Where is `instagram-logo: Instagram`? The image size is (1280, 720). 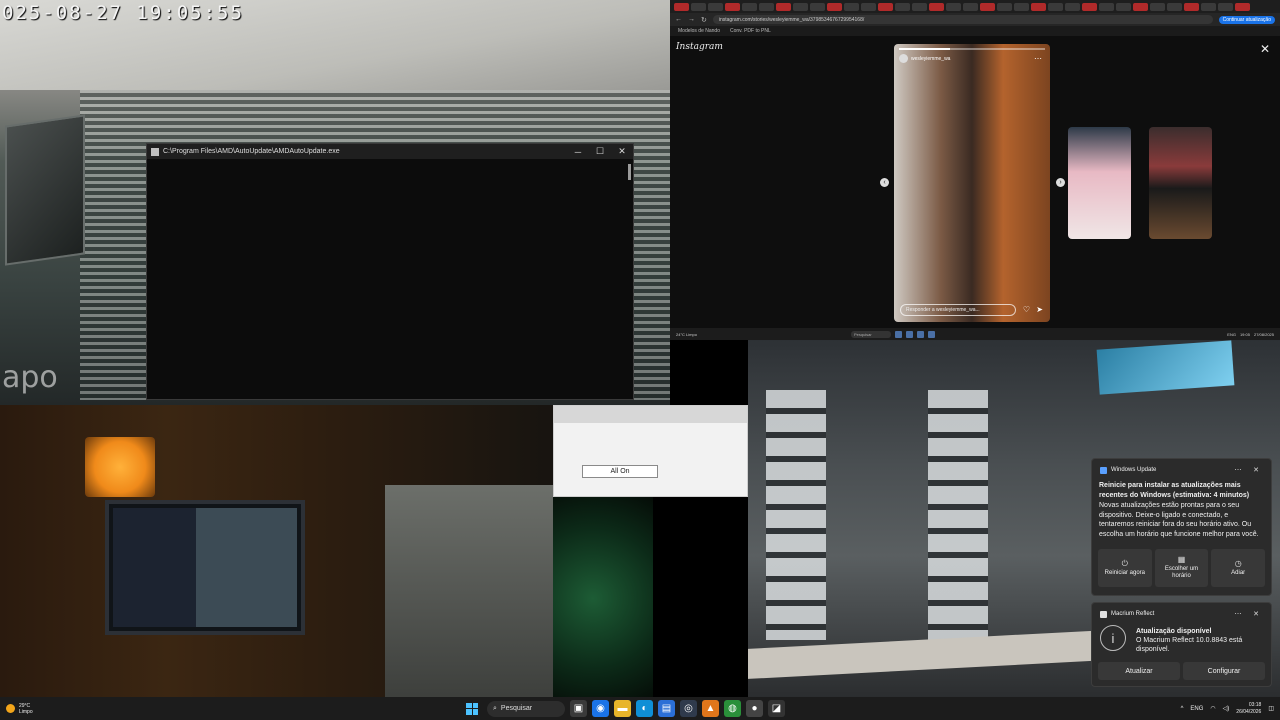 instagram-logo: Instagram is located at coordinates (699, 47).